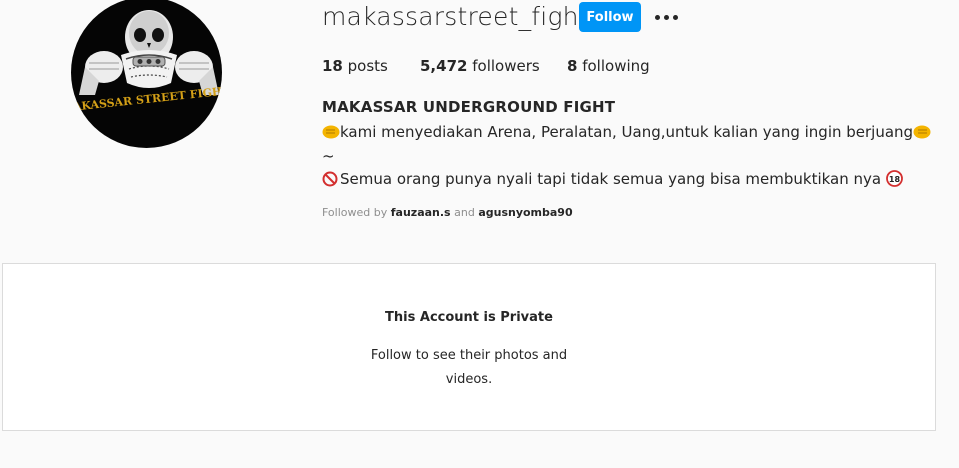 This screenshot has width=959, height=468. I want to click on followers-stat: 5,472 followers, so click(480, 66).